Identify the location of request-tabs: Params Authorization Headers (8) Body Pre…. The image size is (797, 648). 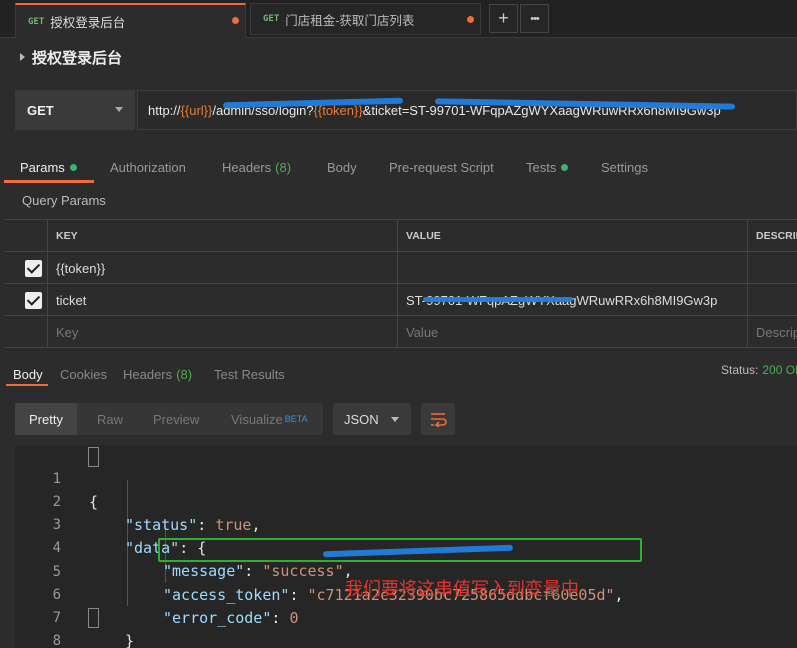
(398, 167).